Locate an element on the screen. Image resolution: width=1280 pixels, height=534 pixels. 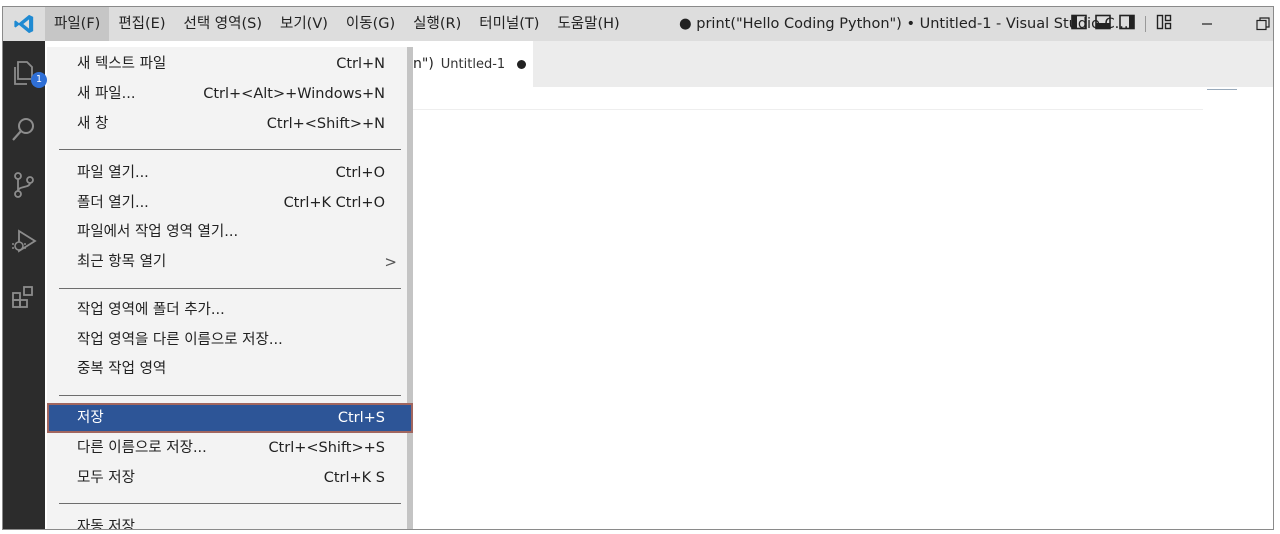
menu-item-shortcut: Ctrl+<Shift>+S is located at coordinates (326, 448).